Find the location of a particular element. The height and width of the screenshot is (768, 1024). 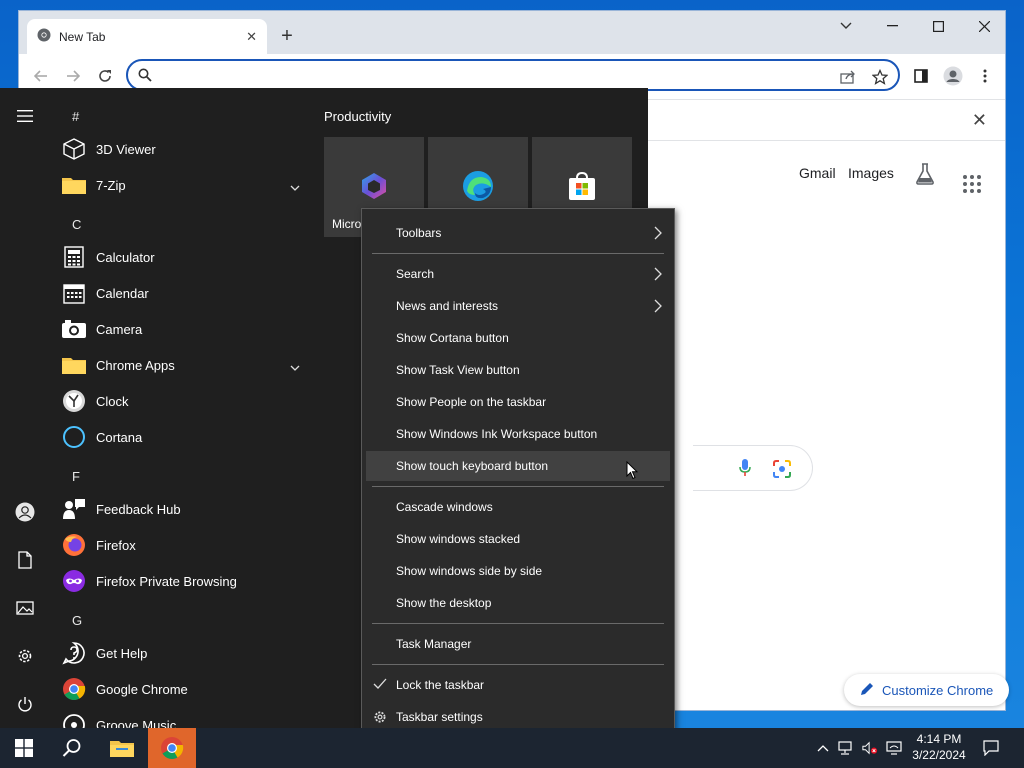

app-label: Get Help is located at coordinates (122, 653).